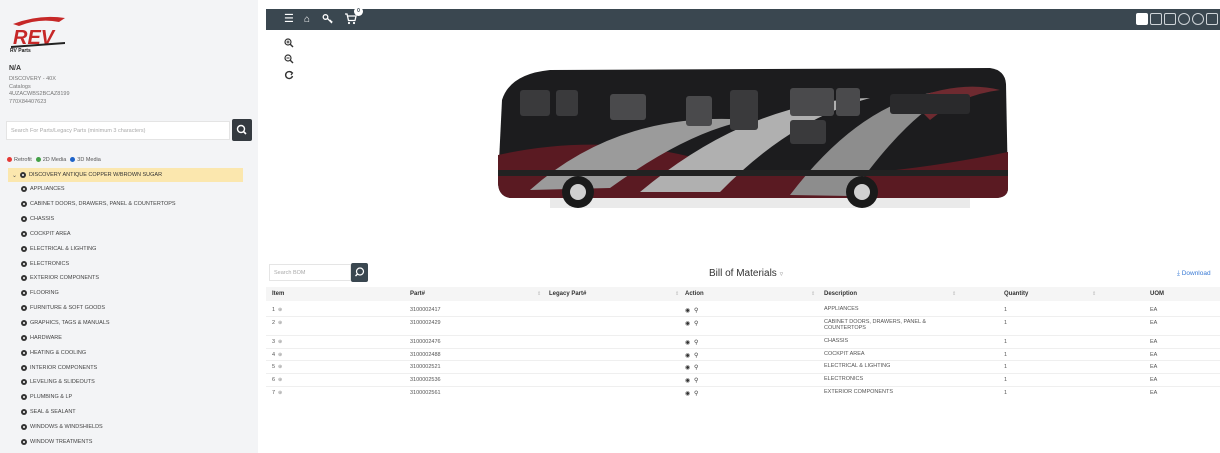  Describe the element at coordinates (743, 273) in the screenshot. I see `bom-title-text: Bill of Materials` at that location.